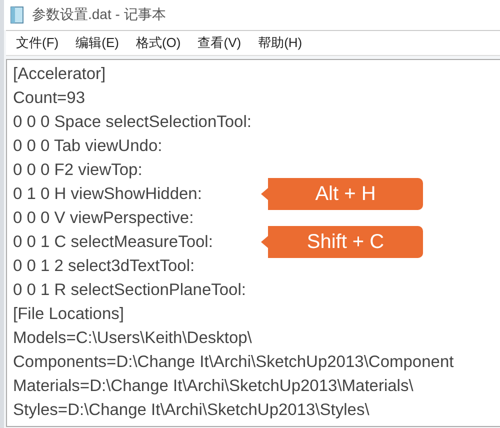 The image size is (500, 428). Describe the element at coordinates (87, 146) in the screenshot. I see `text-line: 0 0 0 Tab viewUndo:` at that location.